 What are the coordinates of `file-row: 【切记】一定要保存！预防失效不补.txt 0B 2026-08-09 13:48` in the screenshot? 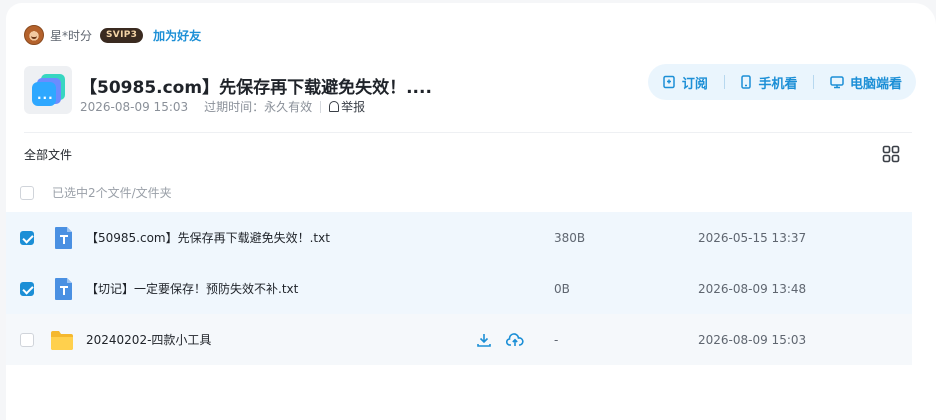 It's located at (459, 288).